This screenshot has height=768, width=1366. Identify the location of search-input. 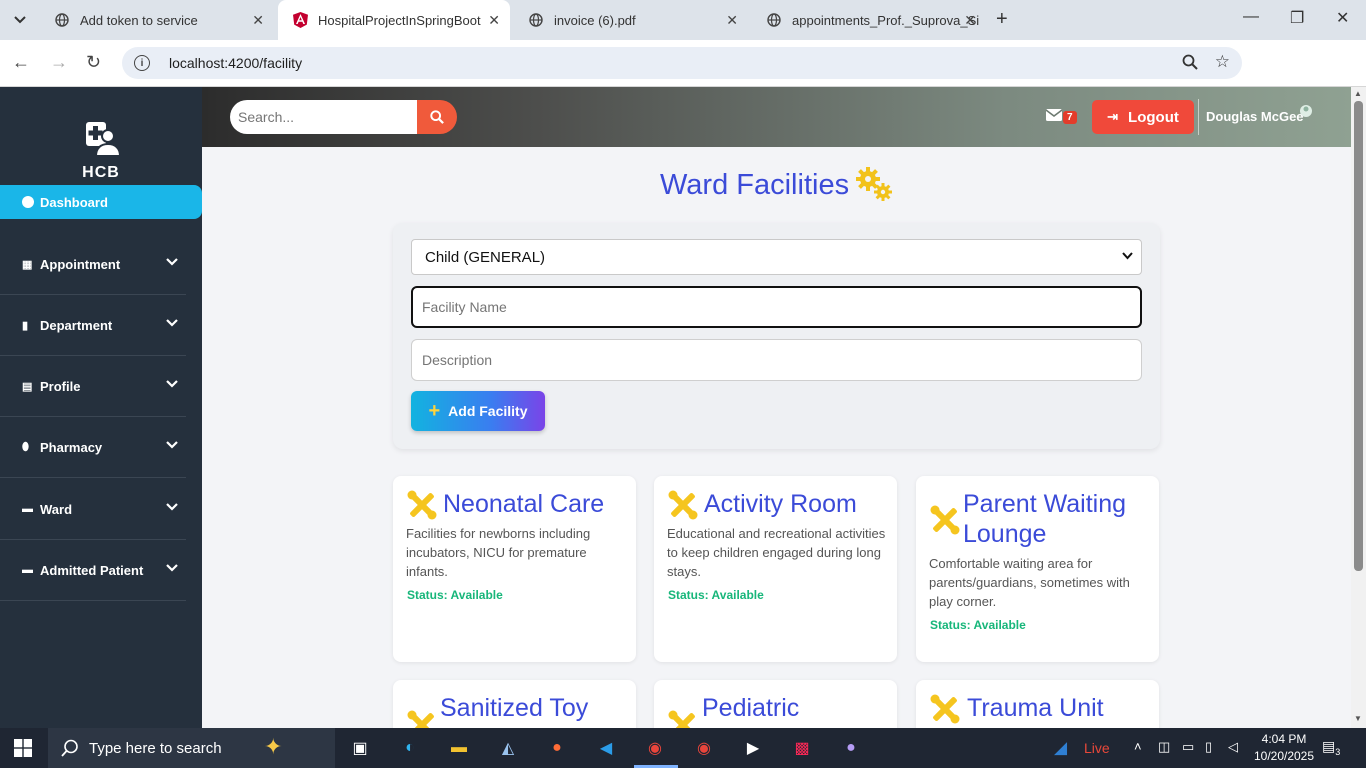
(324, 117).